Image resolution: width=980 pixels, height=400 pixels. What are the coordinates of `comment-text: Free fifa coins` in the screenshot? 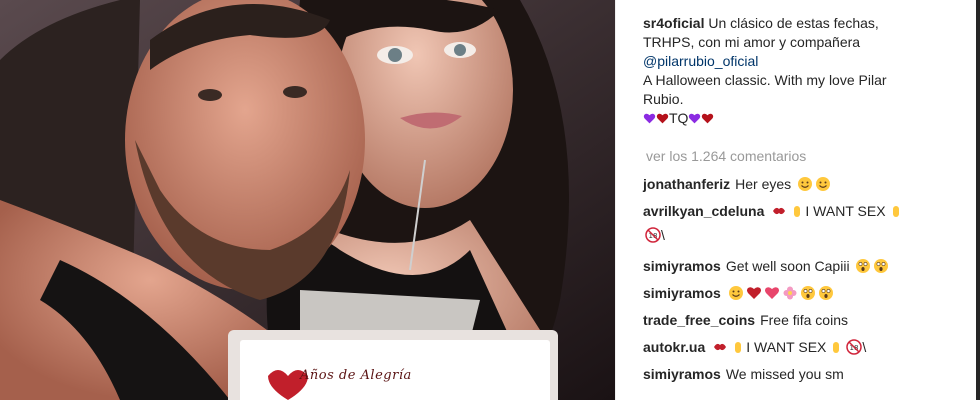 It's located at (804, 320).